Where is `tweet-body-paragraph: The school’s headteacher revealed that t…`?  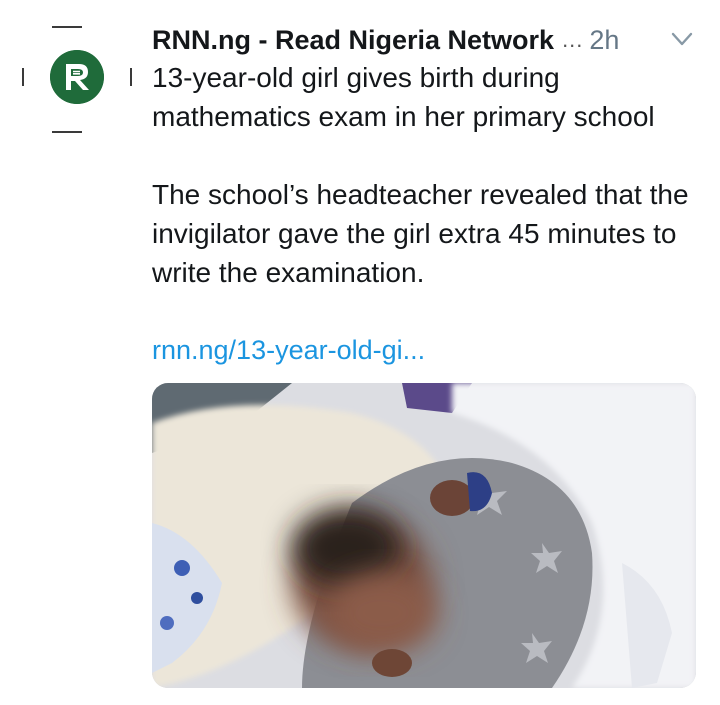
tweet-body-paragraph: The school’s headteacher revealed that t… is located at coordinates (420, 233).